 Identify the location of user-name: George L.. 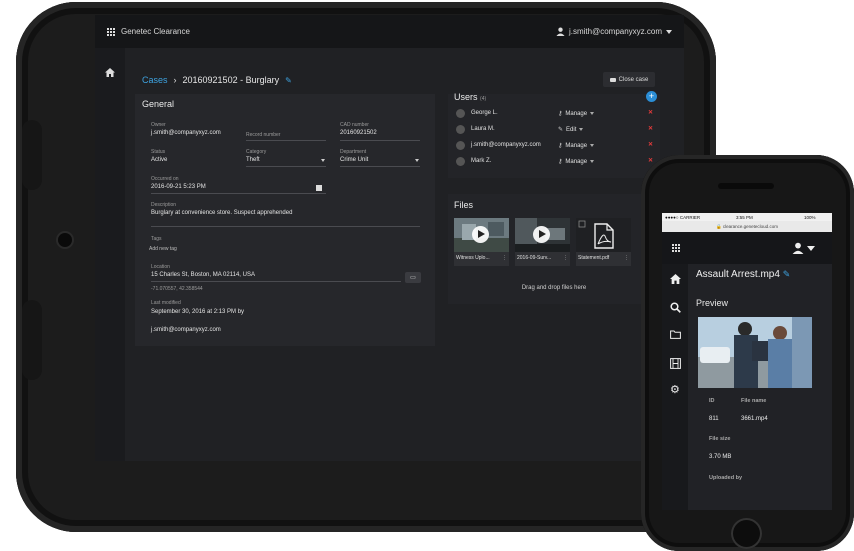
(484, 113).